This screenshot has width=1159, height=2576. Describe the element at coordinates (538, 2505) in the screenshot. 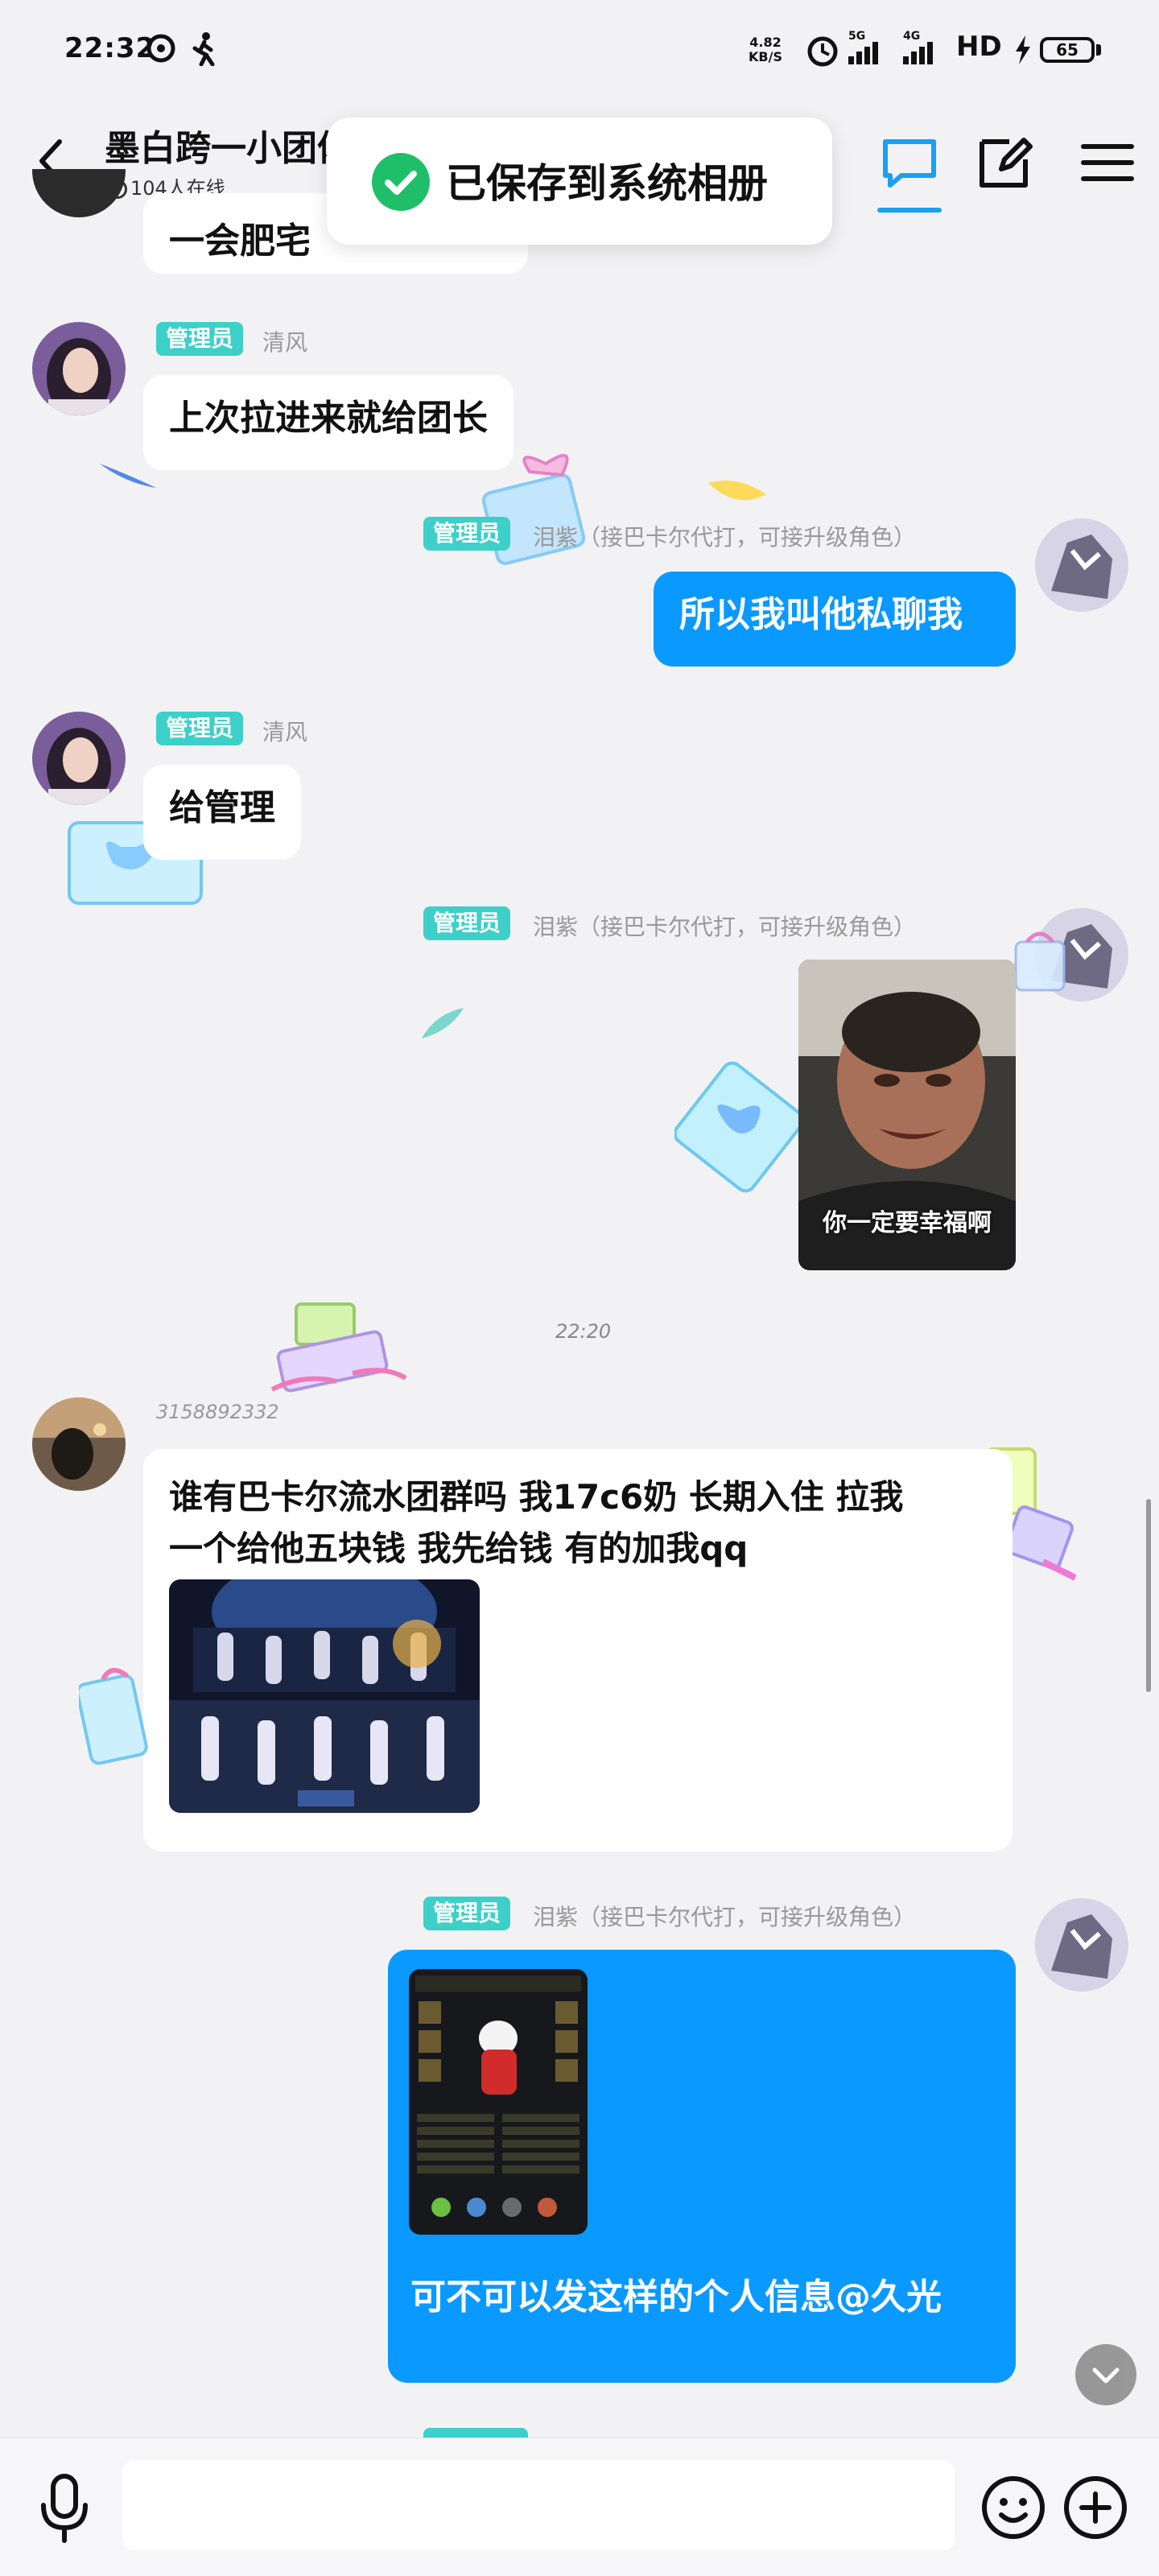

I see `message-input` at that location.